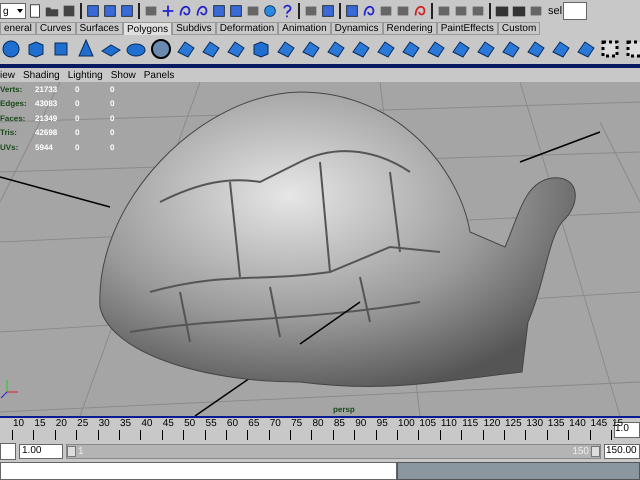  I want to click on shelf-tab: eneral, so click(18, 28).